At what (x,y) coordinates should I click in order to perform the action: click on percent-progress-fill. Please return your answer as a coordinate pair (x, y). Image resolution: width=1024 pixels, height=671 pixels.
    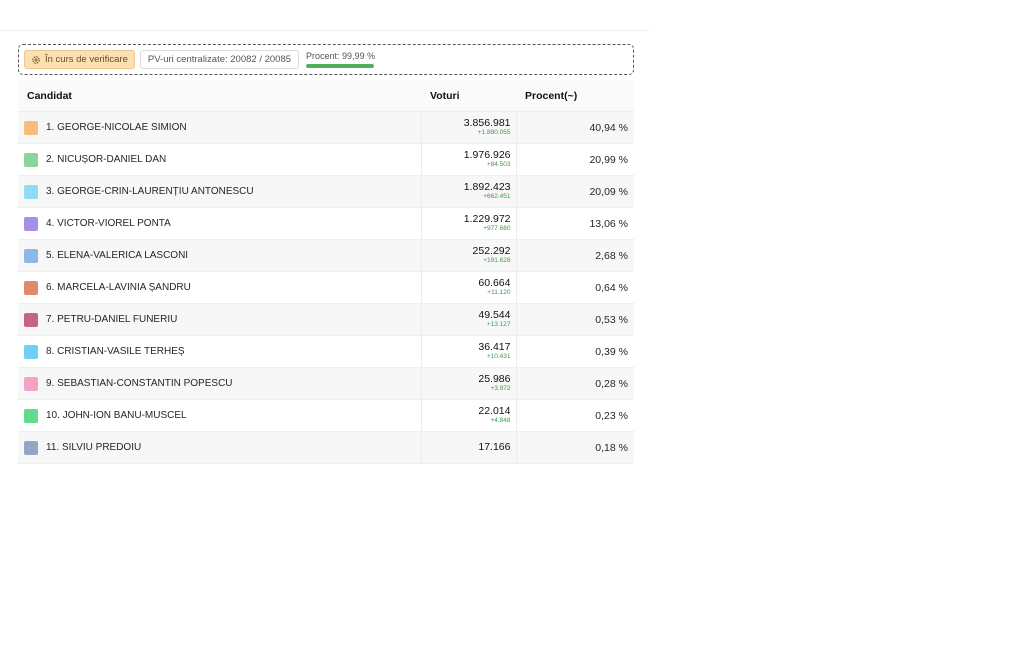
    Looking at the image, I should click on (340, 66).